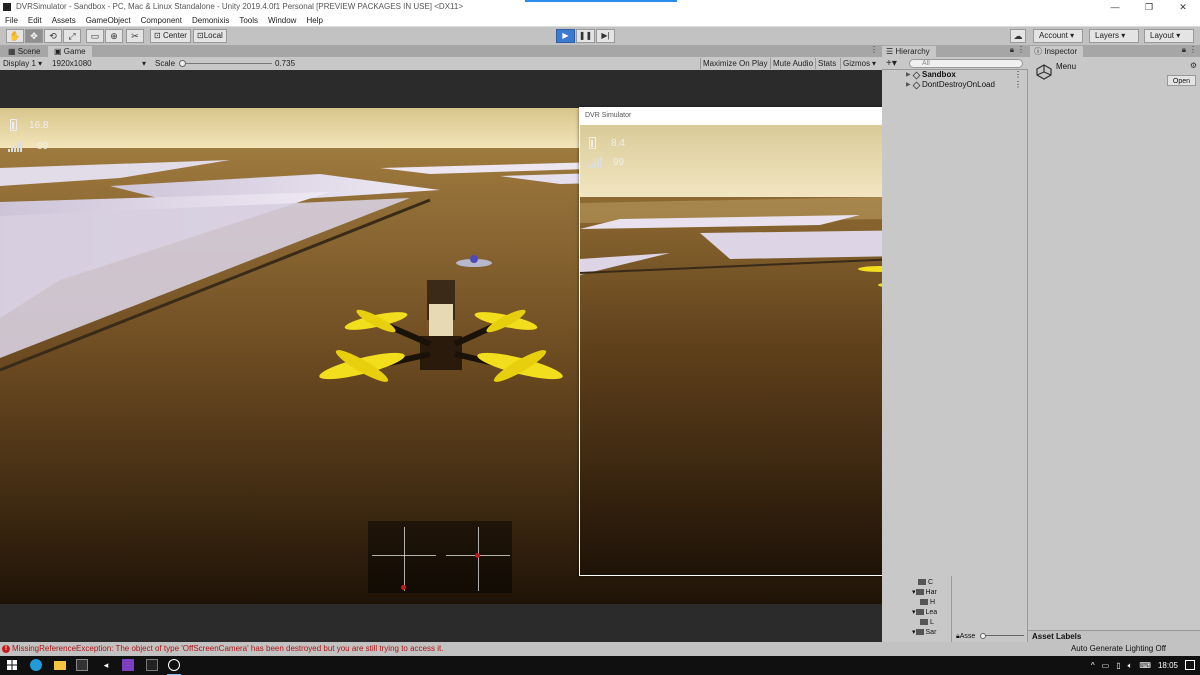 The width and height of the screenshot is (1200, 675). What do you see at coordinates (1114, 636) in the screenshot?
I see `asset-labels-header: Asset Labels` at bounding box center [1114, 636].